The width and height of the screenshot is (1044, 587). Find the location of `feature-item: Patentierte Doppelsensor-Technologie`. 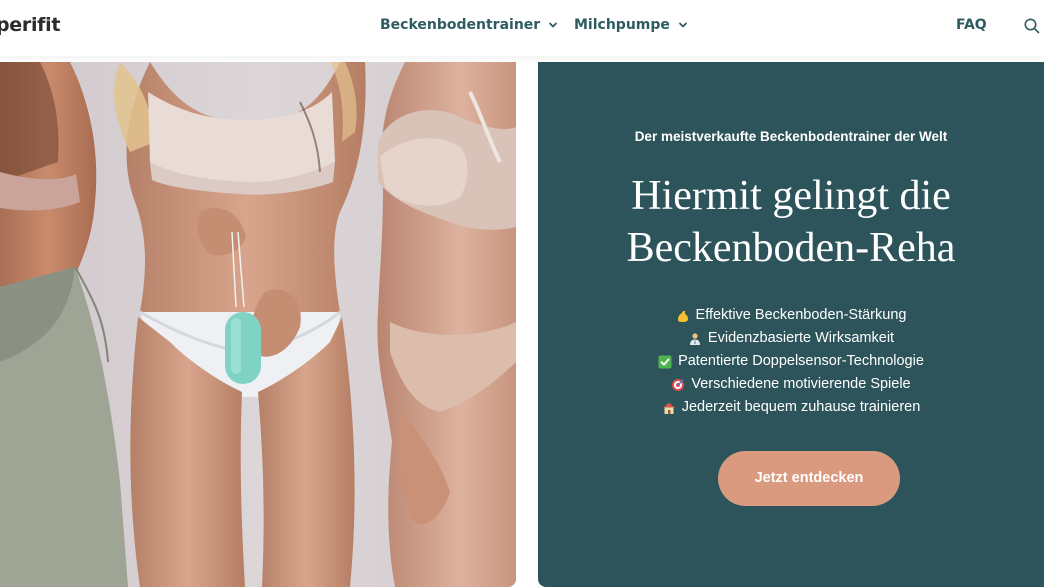

feature-item: Patentierte Doppelsensor-Technologie is located at coordinates (791, 361).